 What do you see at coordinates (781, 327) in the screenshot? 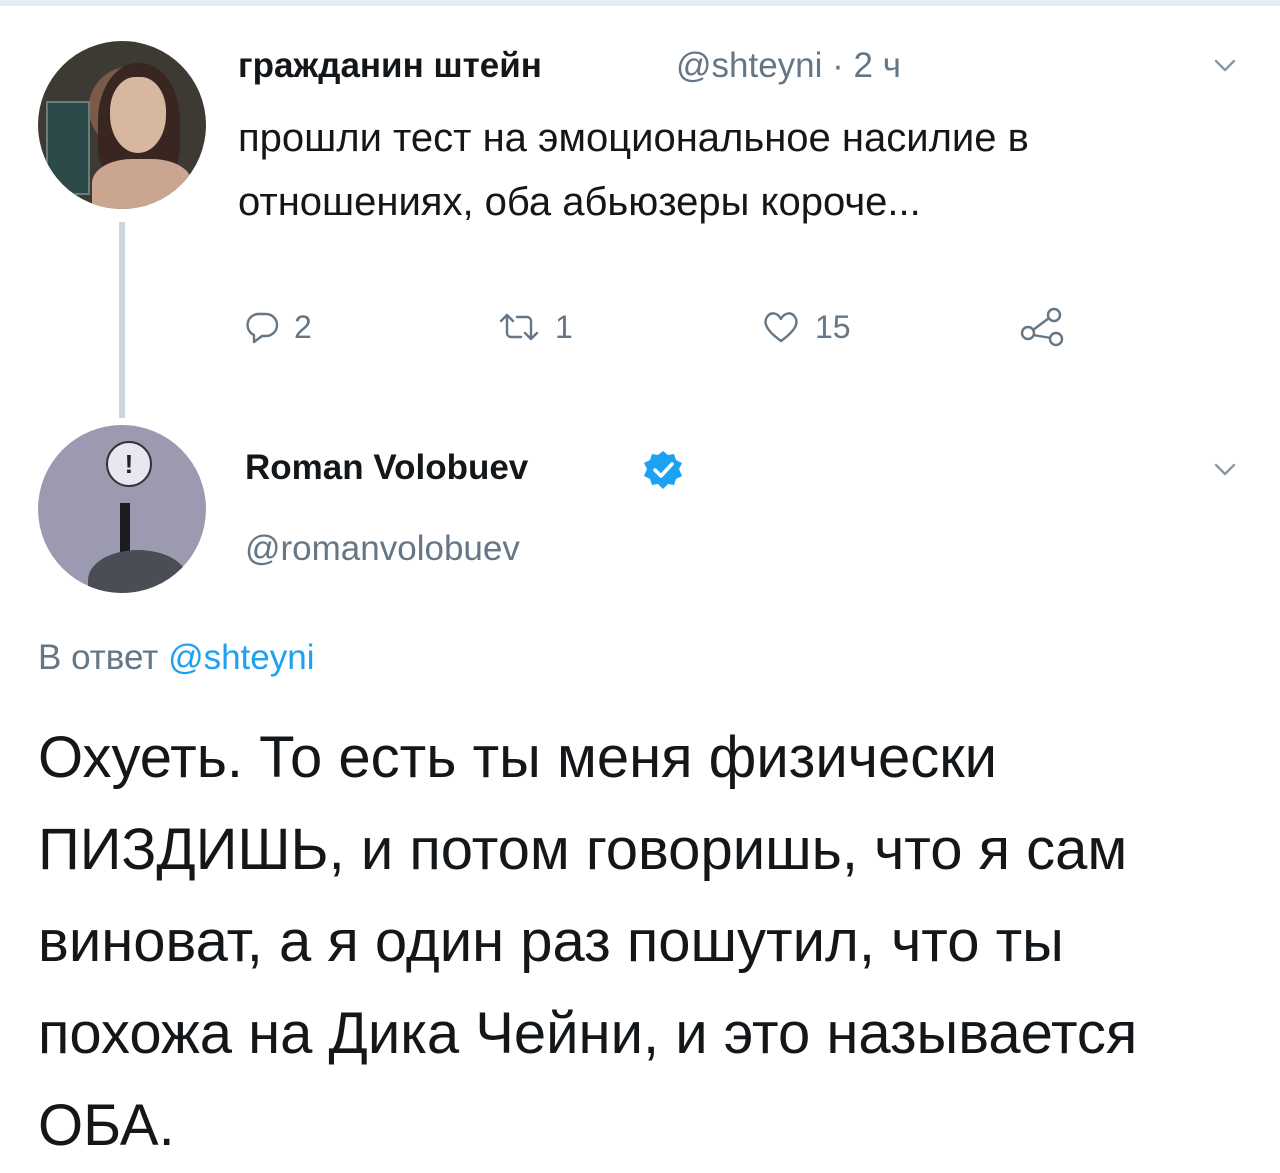
I see `heart-icon` at bounding box center [781, 327].